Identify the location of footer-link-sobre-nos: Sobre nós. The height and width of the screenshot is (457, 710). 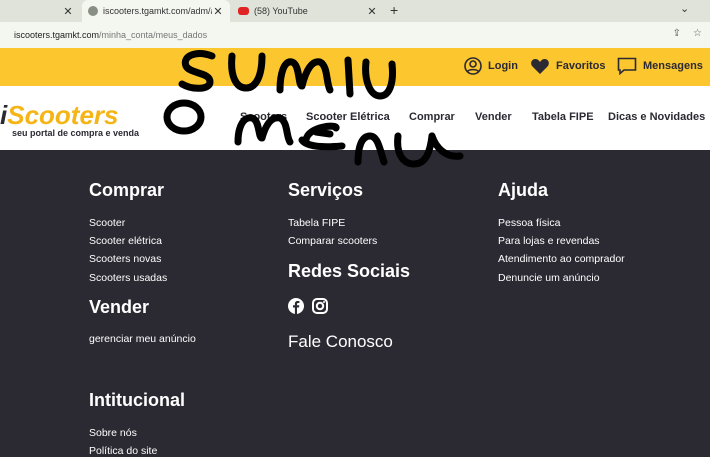
(113, 433).